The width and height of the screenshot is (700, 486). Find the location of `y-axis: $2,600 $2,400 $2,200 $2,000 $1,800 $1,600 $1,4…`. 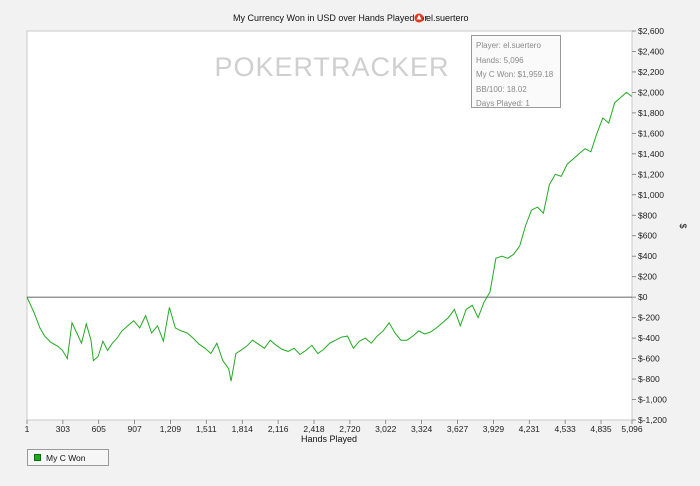

y-axis: $2,600 $2,400 $2,200 $2,000 $1,800 $1,600 $1,4… is located at coordinates (649, 225).